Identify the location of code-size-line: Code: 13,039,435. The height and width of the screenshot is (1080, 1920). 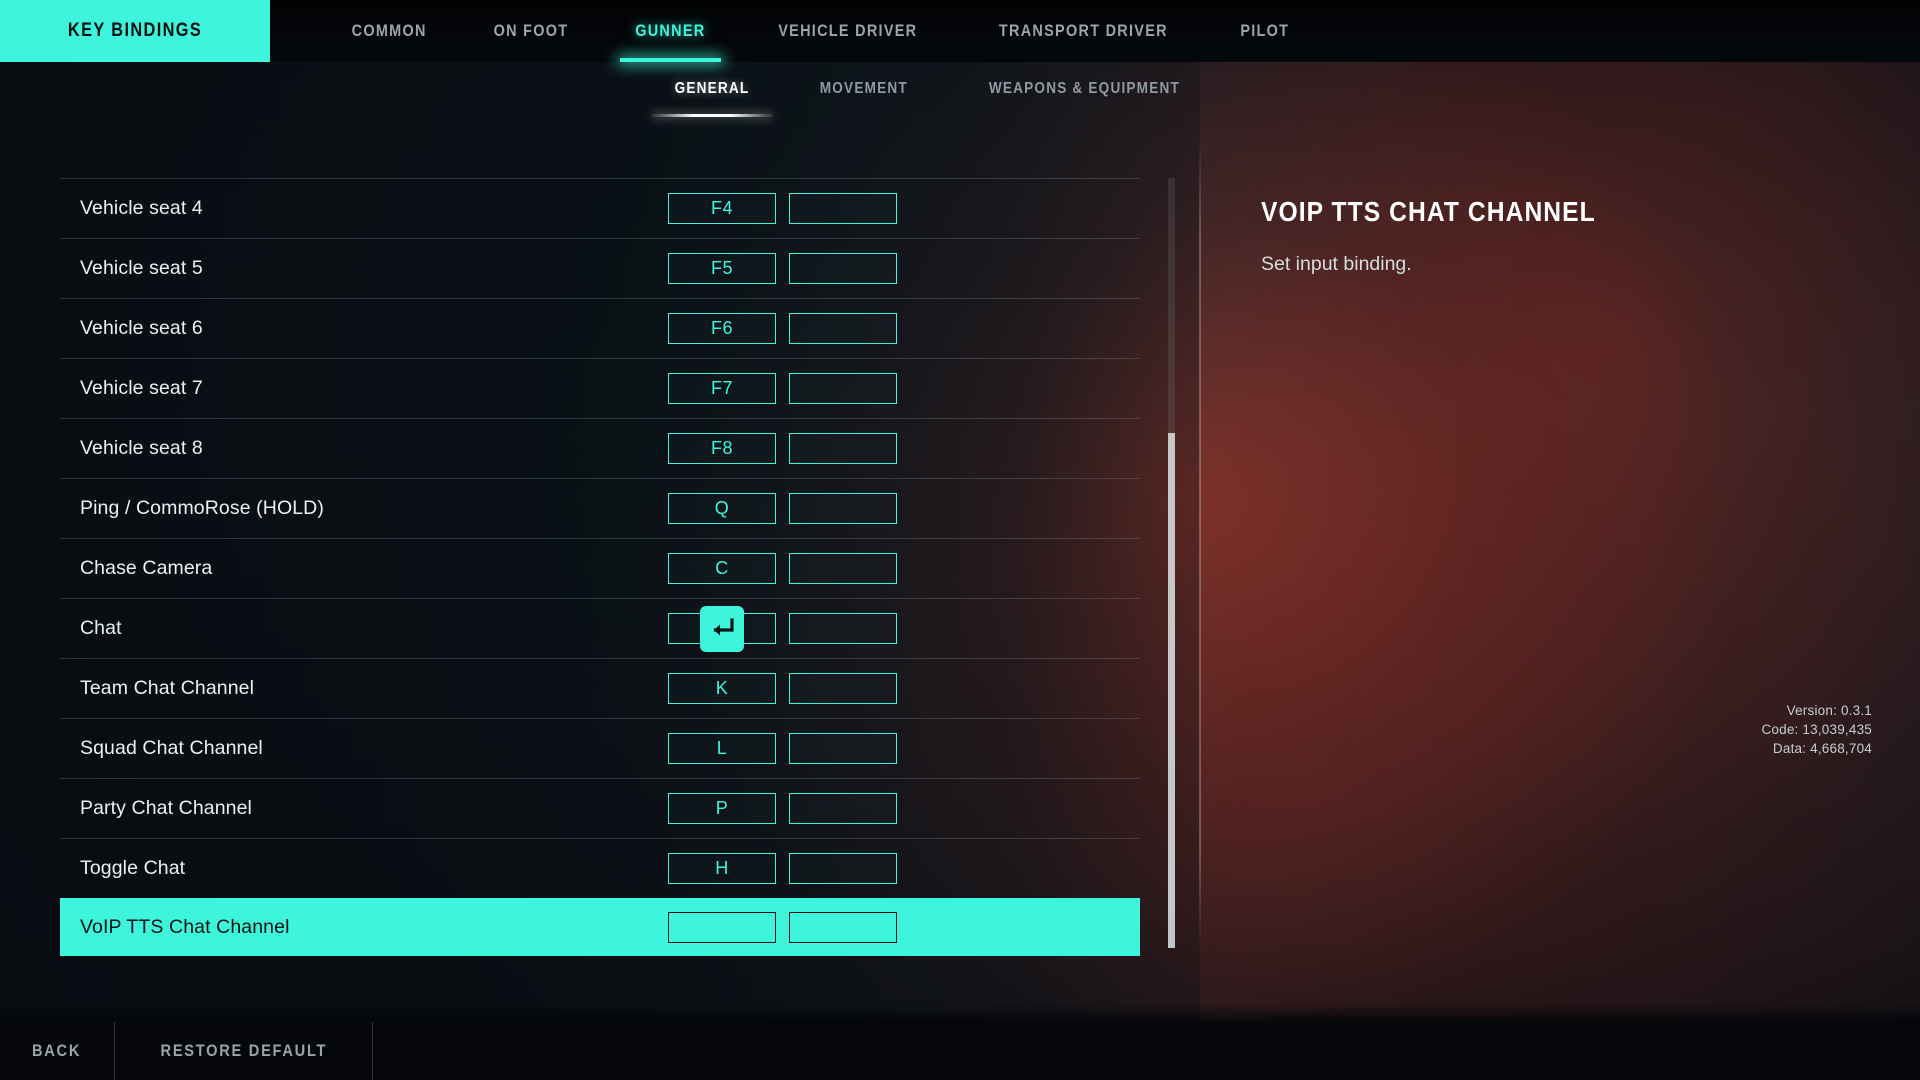
(1816, 729).